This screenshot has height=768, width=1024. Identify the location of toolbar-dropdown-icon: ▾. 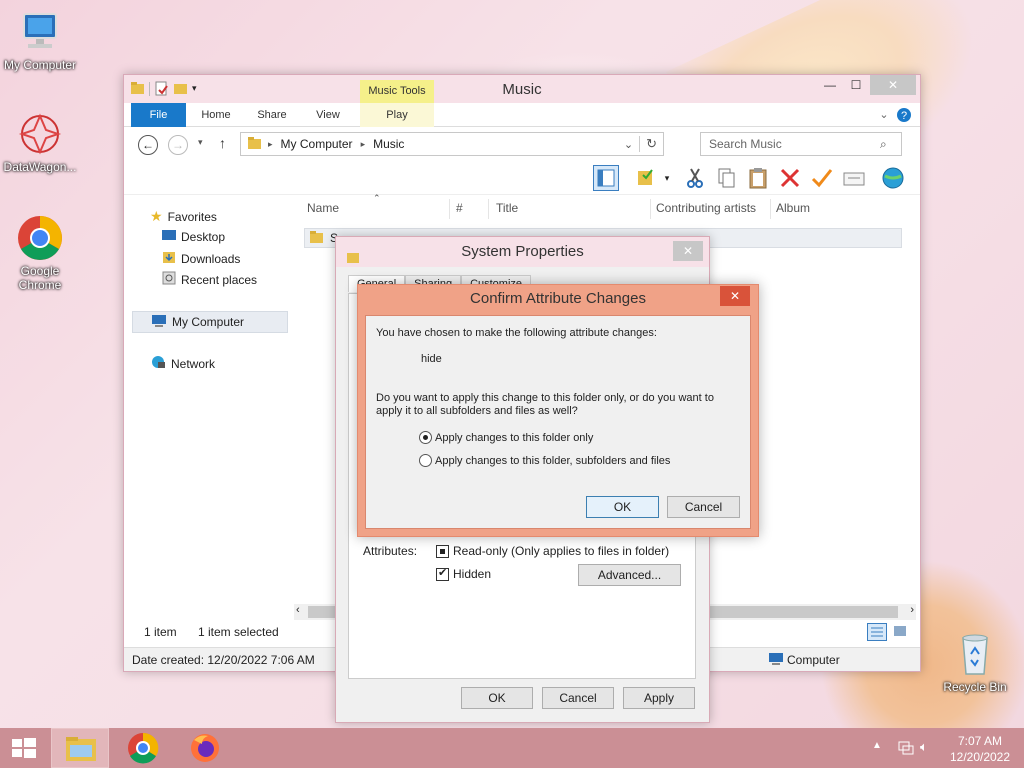
(667, 178).